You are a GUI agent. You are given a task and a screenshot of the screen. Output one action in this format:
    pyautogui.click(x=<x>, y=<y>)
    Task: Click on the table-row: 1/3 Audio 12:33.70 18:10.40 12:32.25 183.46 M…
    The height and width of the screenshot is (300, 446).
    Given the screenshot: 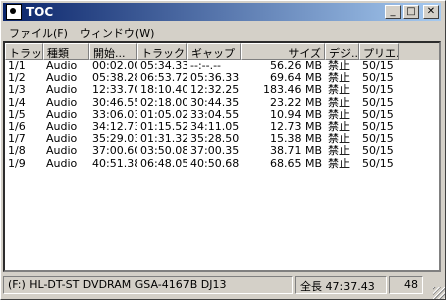 What is the action you would take?
    pyautogui.click(x=222, y=90)
    